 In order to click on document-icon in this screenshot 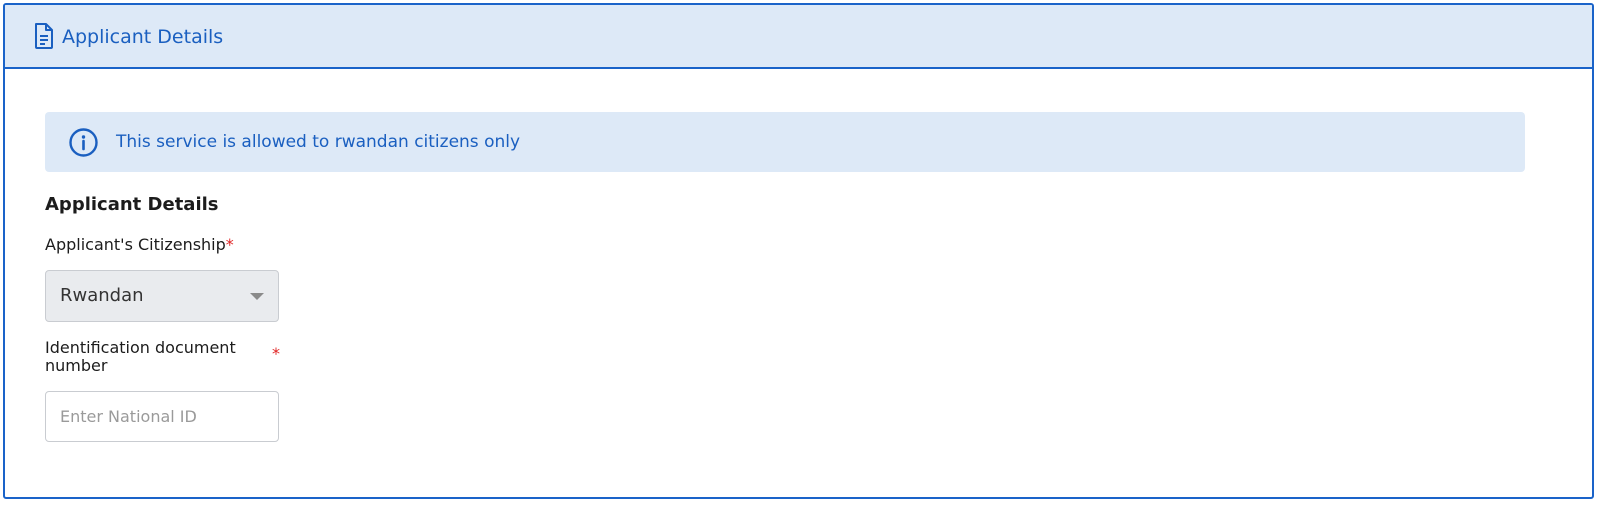, I will do `click(44, 36)`.